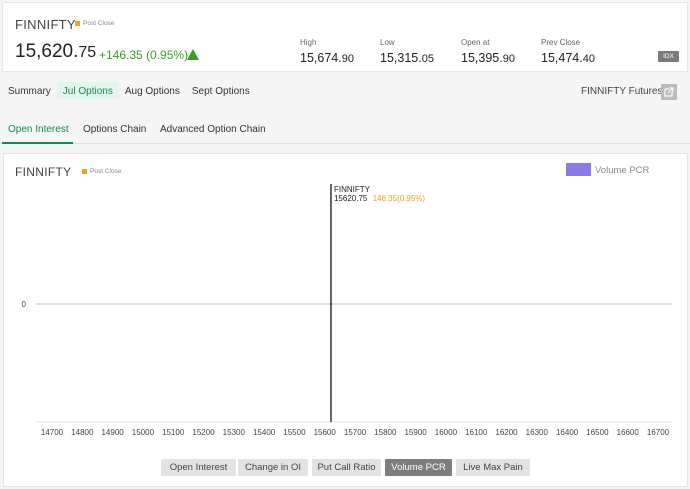 This screenshot has height=489, width=690. I want to click on stat-value-dec: 40, so click(588, 59).